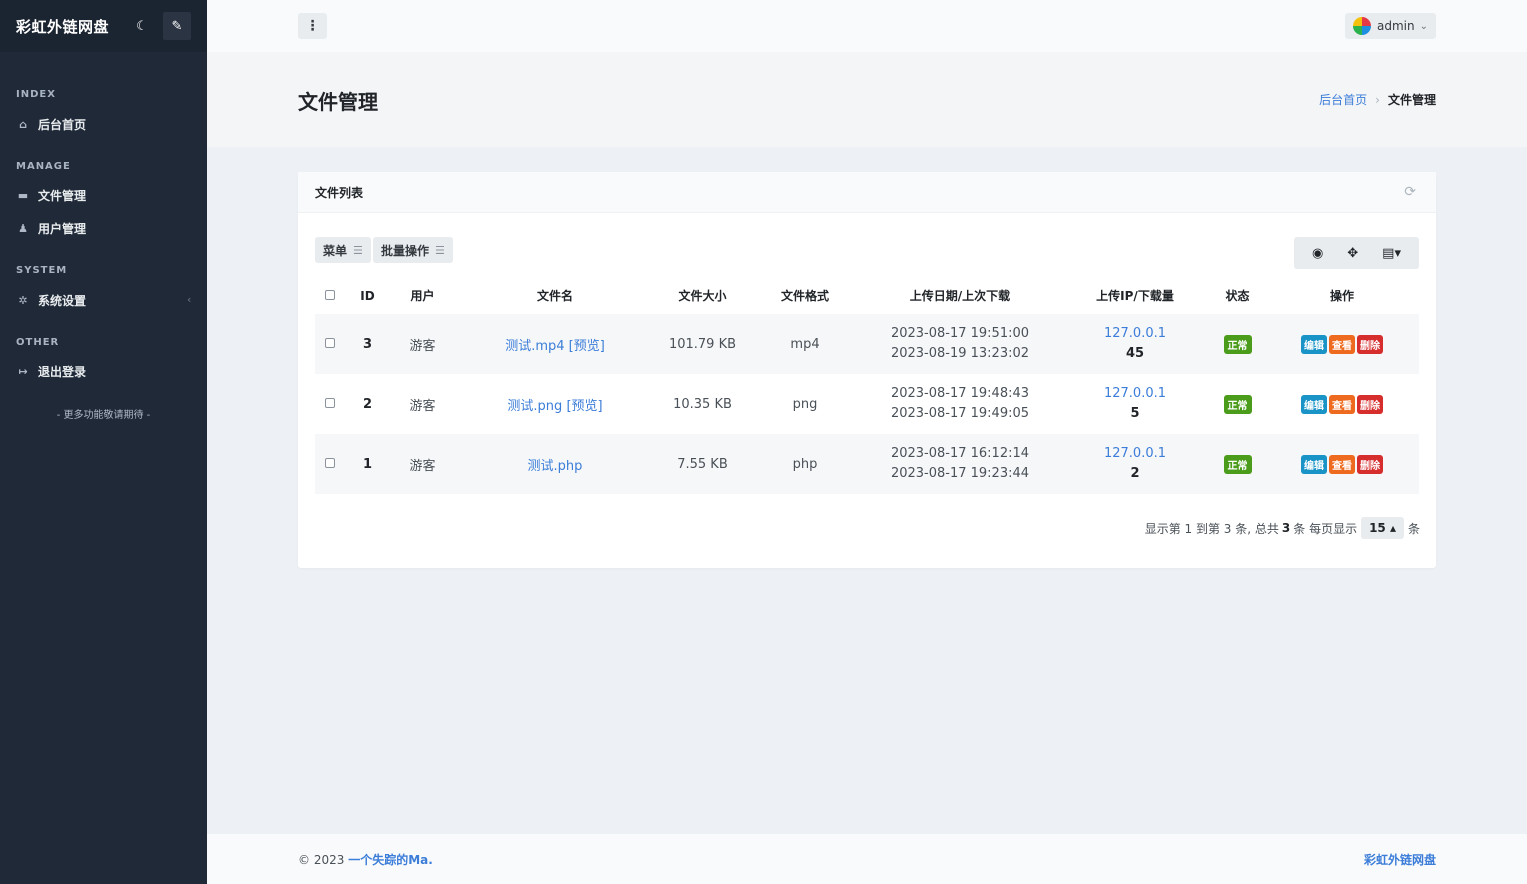  I want to click on upload-date: 2023-08-17 19:51:00, so click(960, 333).